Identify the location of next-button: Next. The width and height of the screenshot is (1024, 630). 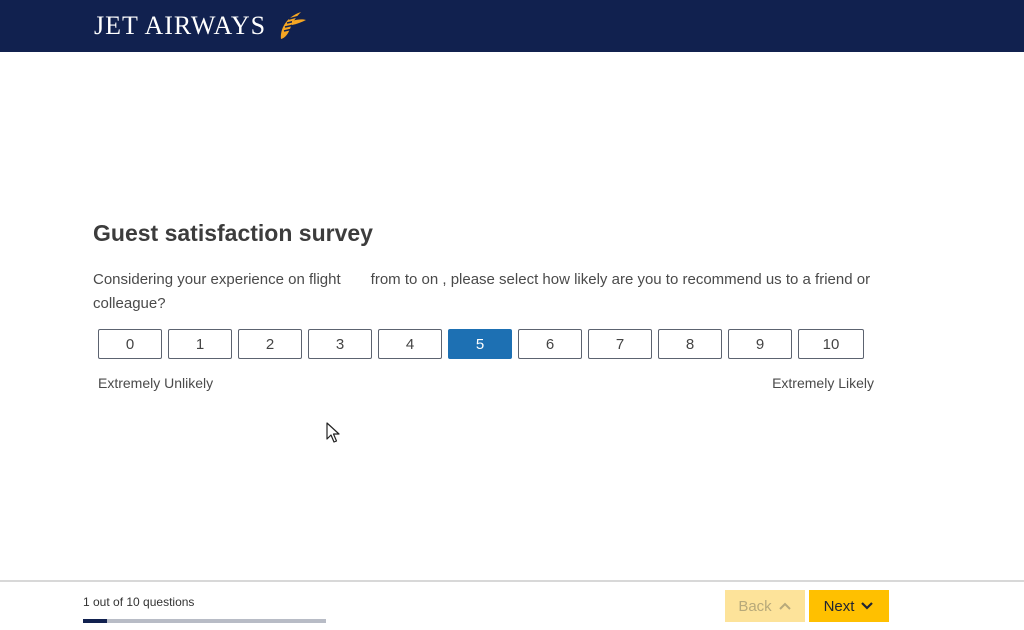
(849, 606).